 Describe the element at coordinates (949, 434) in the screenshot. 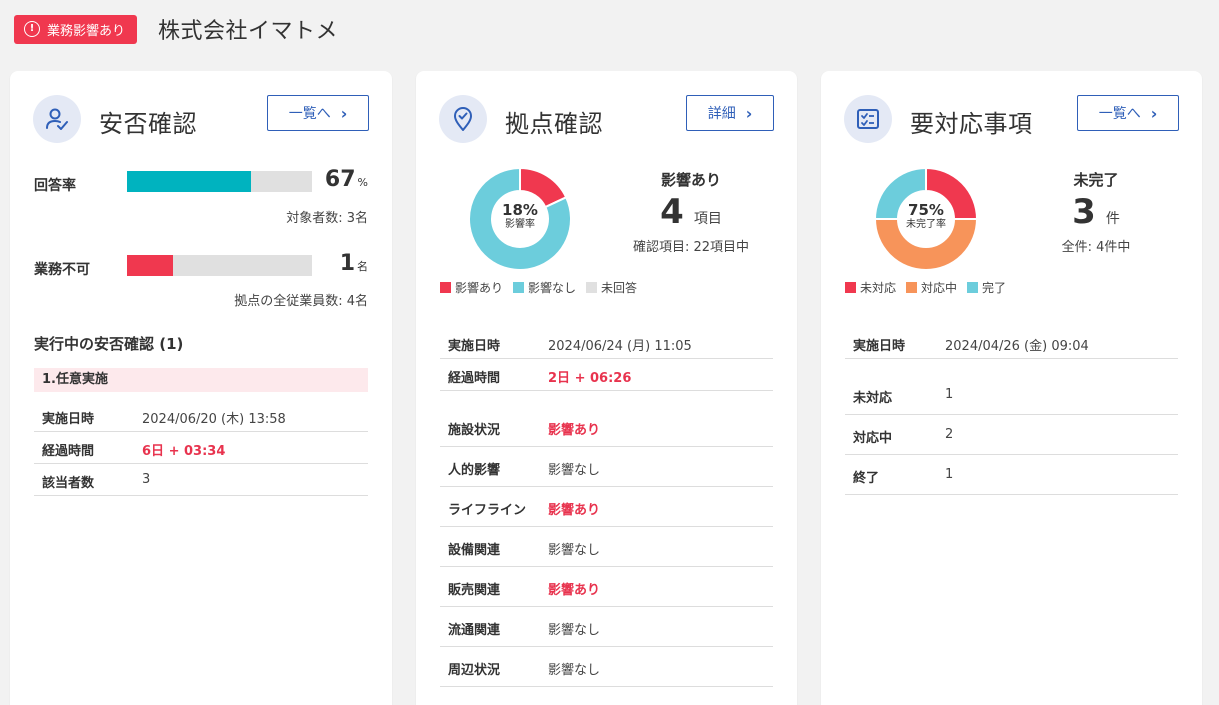

I see `row-value: 2` at that location.